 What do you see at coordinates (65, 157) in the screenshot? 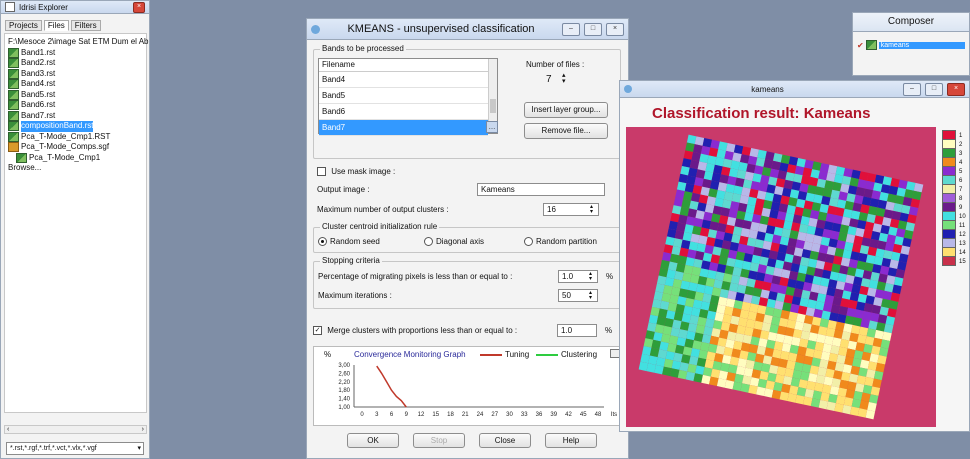
I see `file-name: Pca_T-Mode_Cmp1` at bounding box center [65, 157].